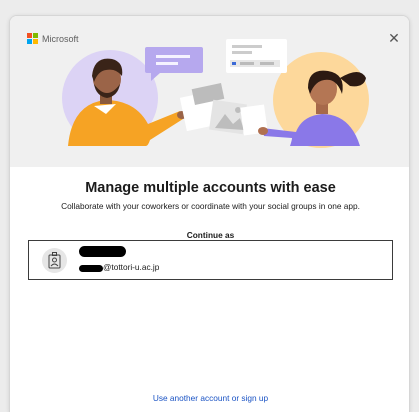 This screenshot has width=419, height=412. Describe the element at coordinates (35, 41) in the screenshot. I see `logo-yellow-square` at that location.